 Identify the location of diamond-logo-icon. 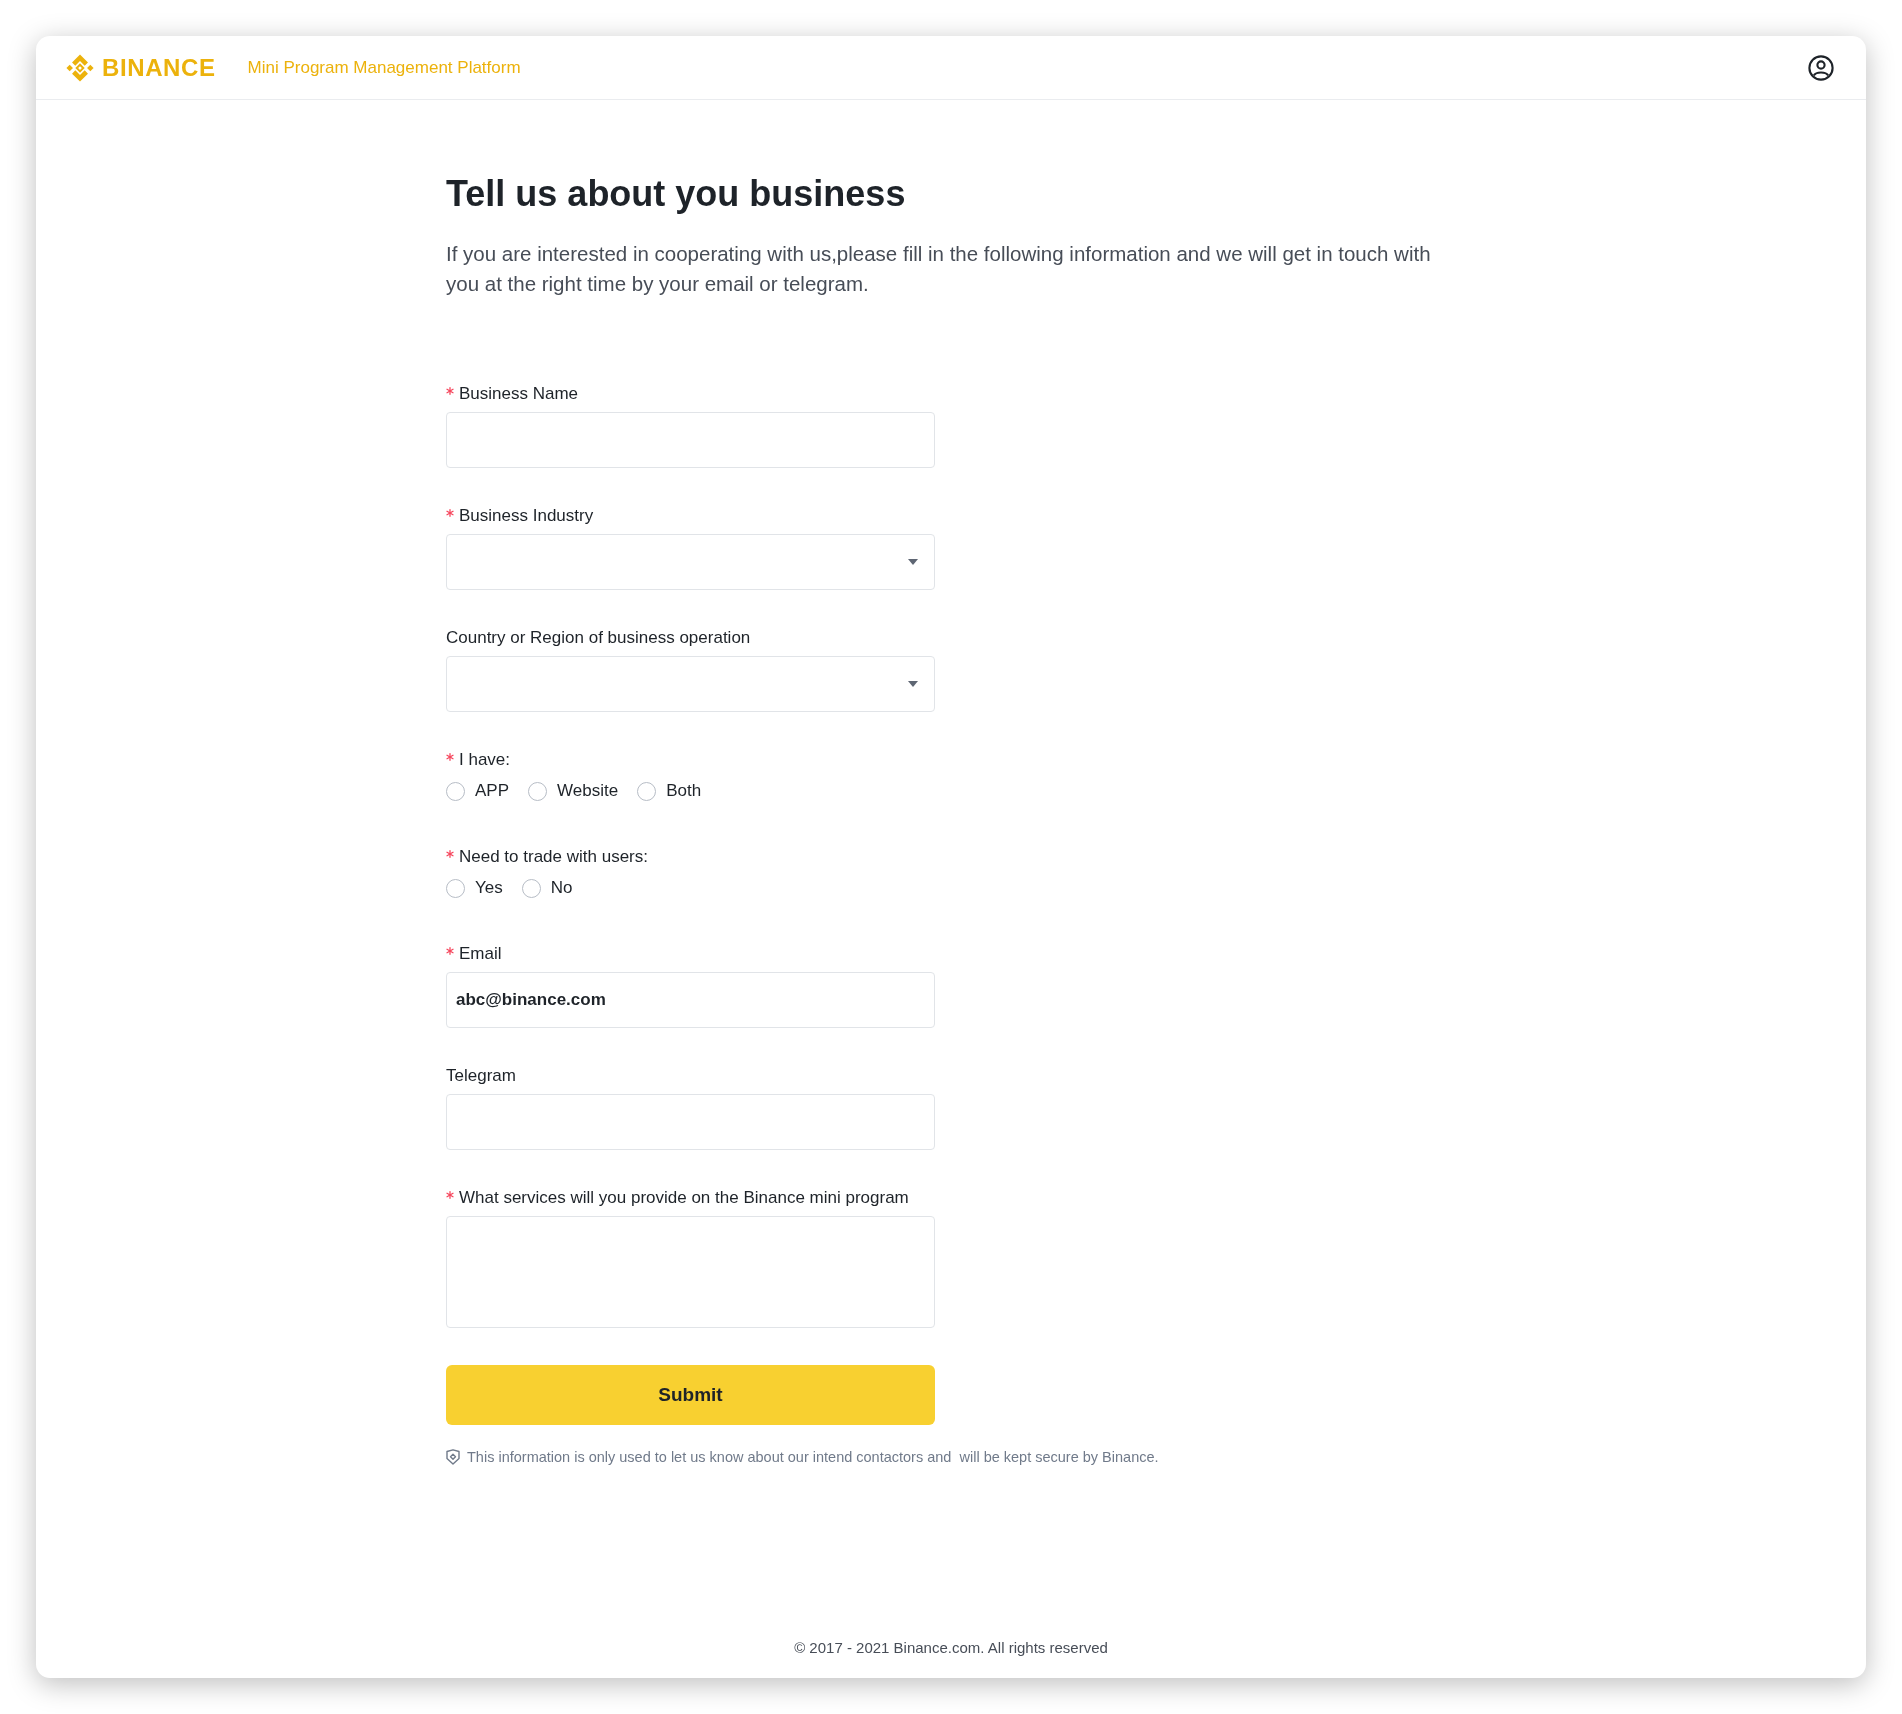
(80, 67).